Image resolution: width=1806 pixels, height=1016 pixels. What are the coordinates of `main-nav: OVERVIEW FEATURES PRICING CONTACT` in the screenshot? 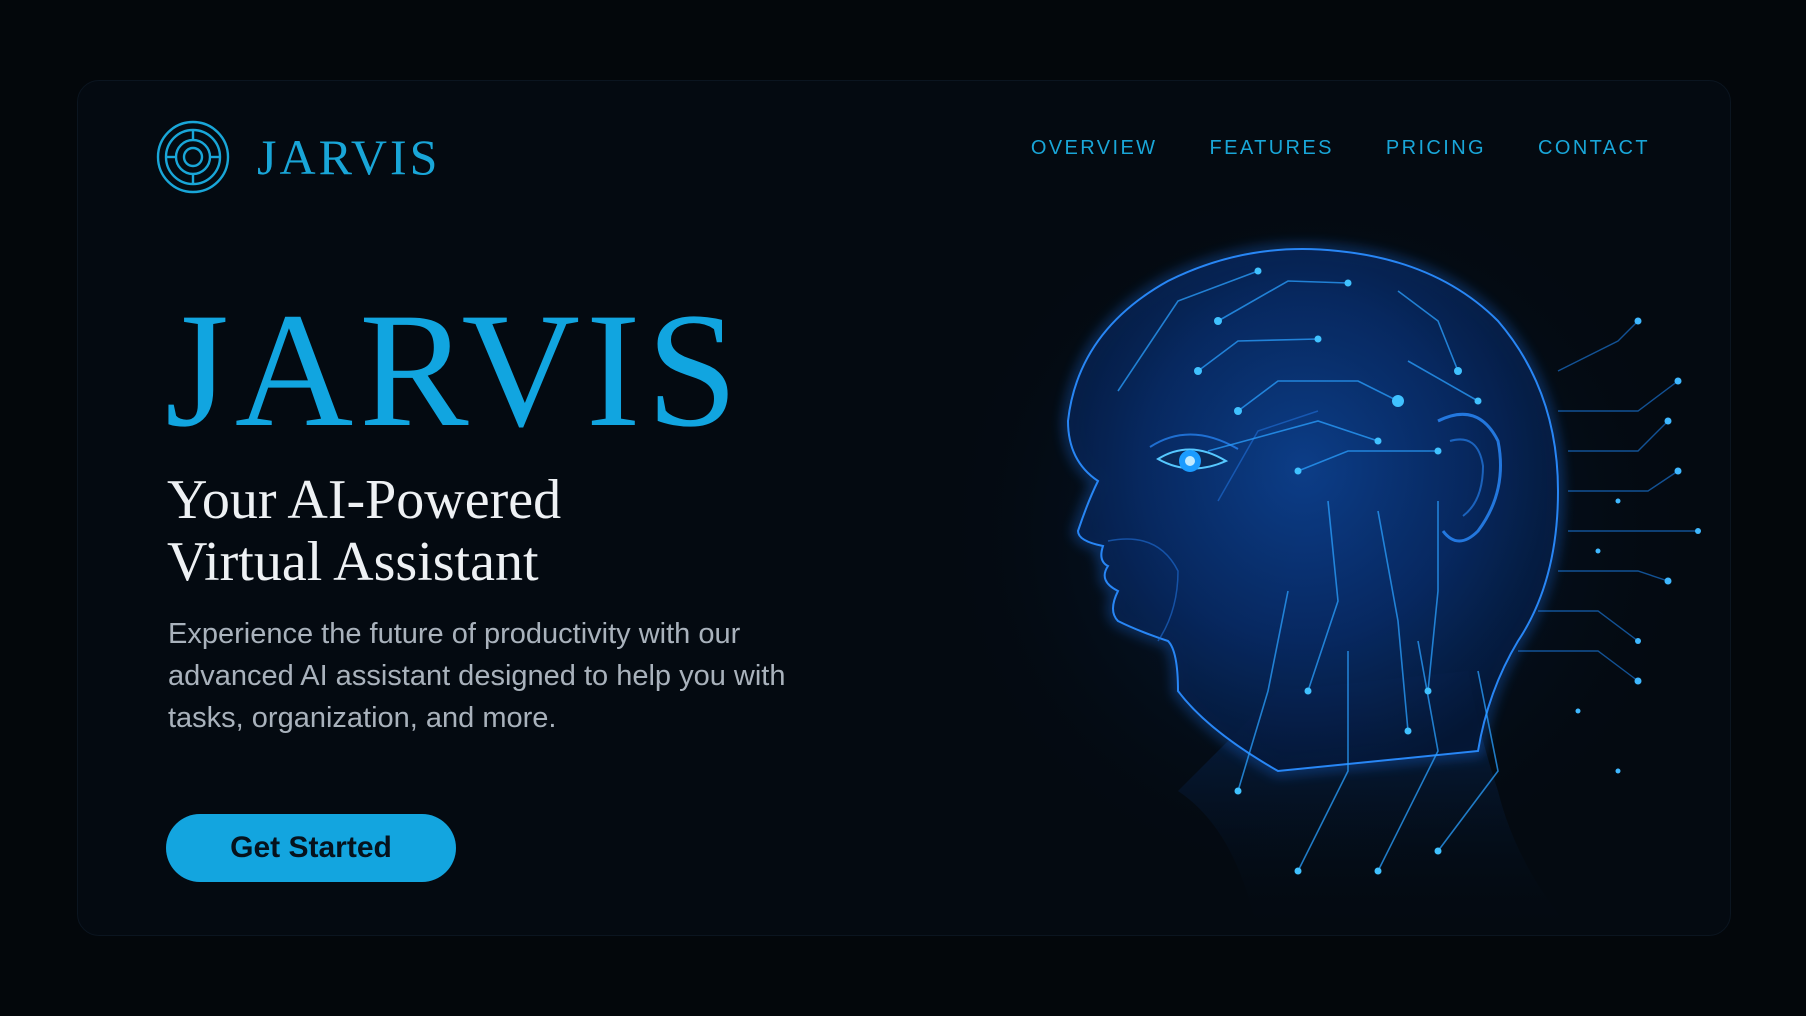 It's located at (1340, 148).